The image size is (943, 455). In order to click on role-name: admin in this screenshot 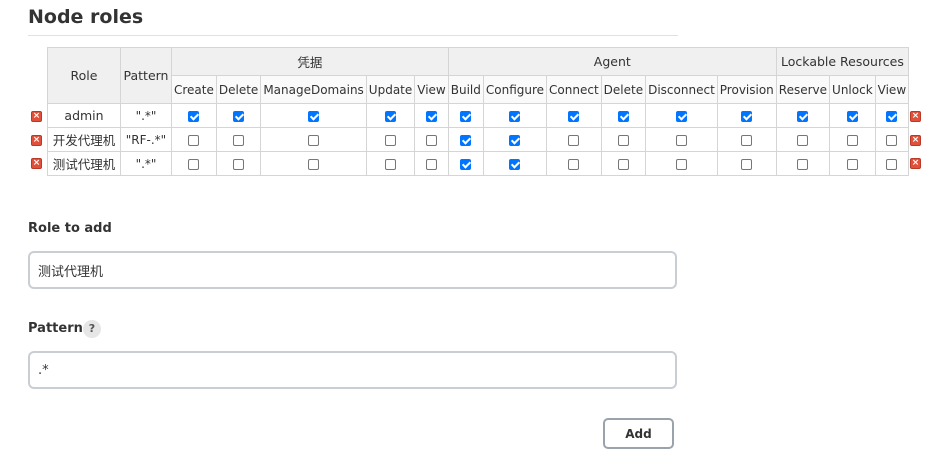, I will do `click(84, 115)`.